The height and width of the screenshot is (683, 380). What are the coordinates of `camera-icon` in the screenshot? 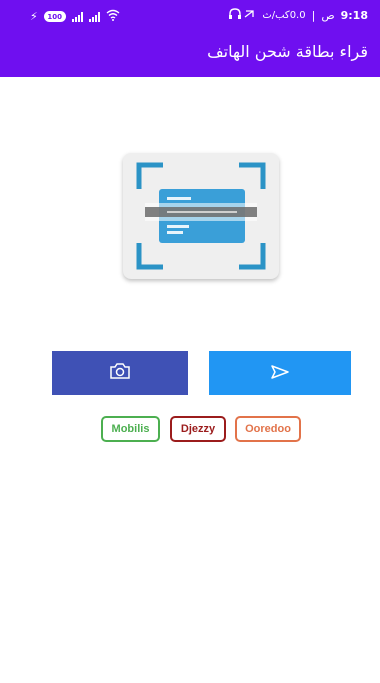 It's located at (120, 373).